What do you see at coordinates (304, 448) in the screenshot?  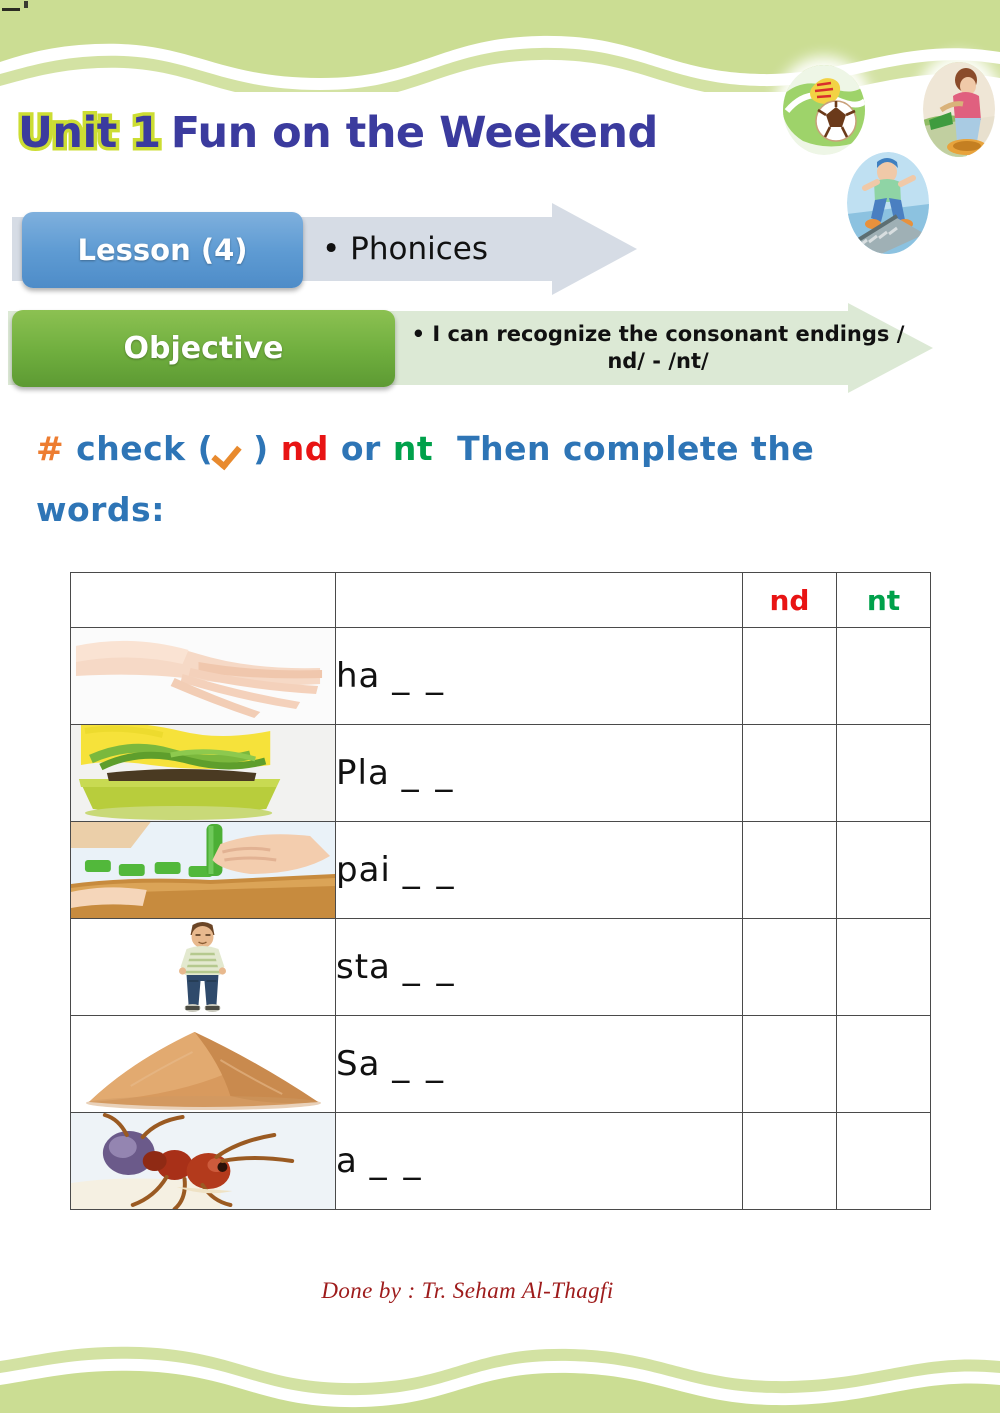 I see `instruction-nd: nd` at bounding box center [304, 448].